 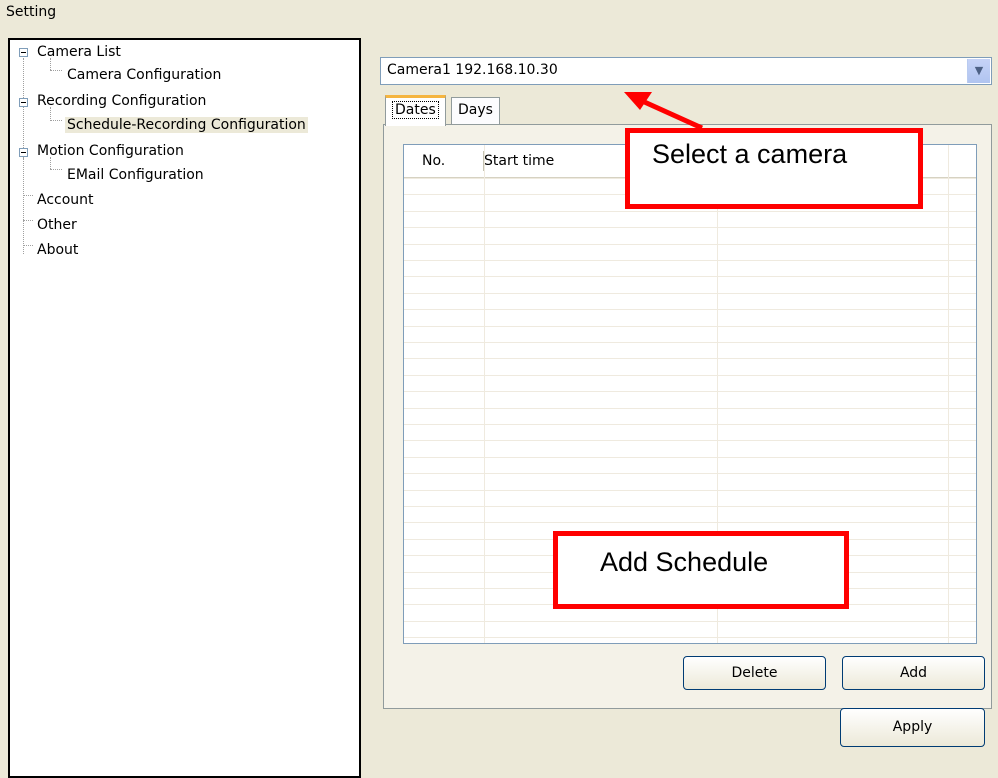 I want to click on tab-label: Dates, so click(x=415, y=110).